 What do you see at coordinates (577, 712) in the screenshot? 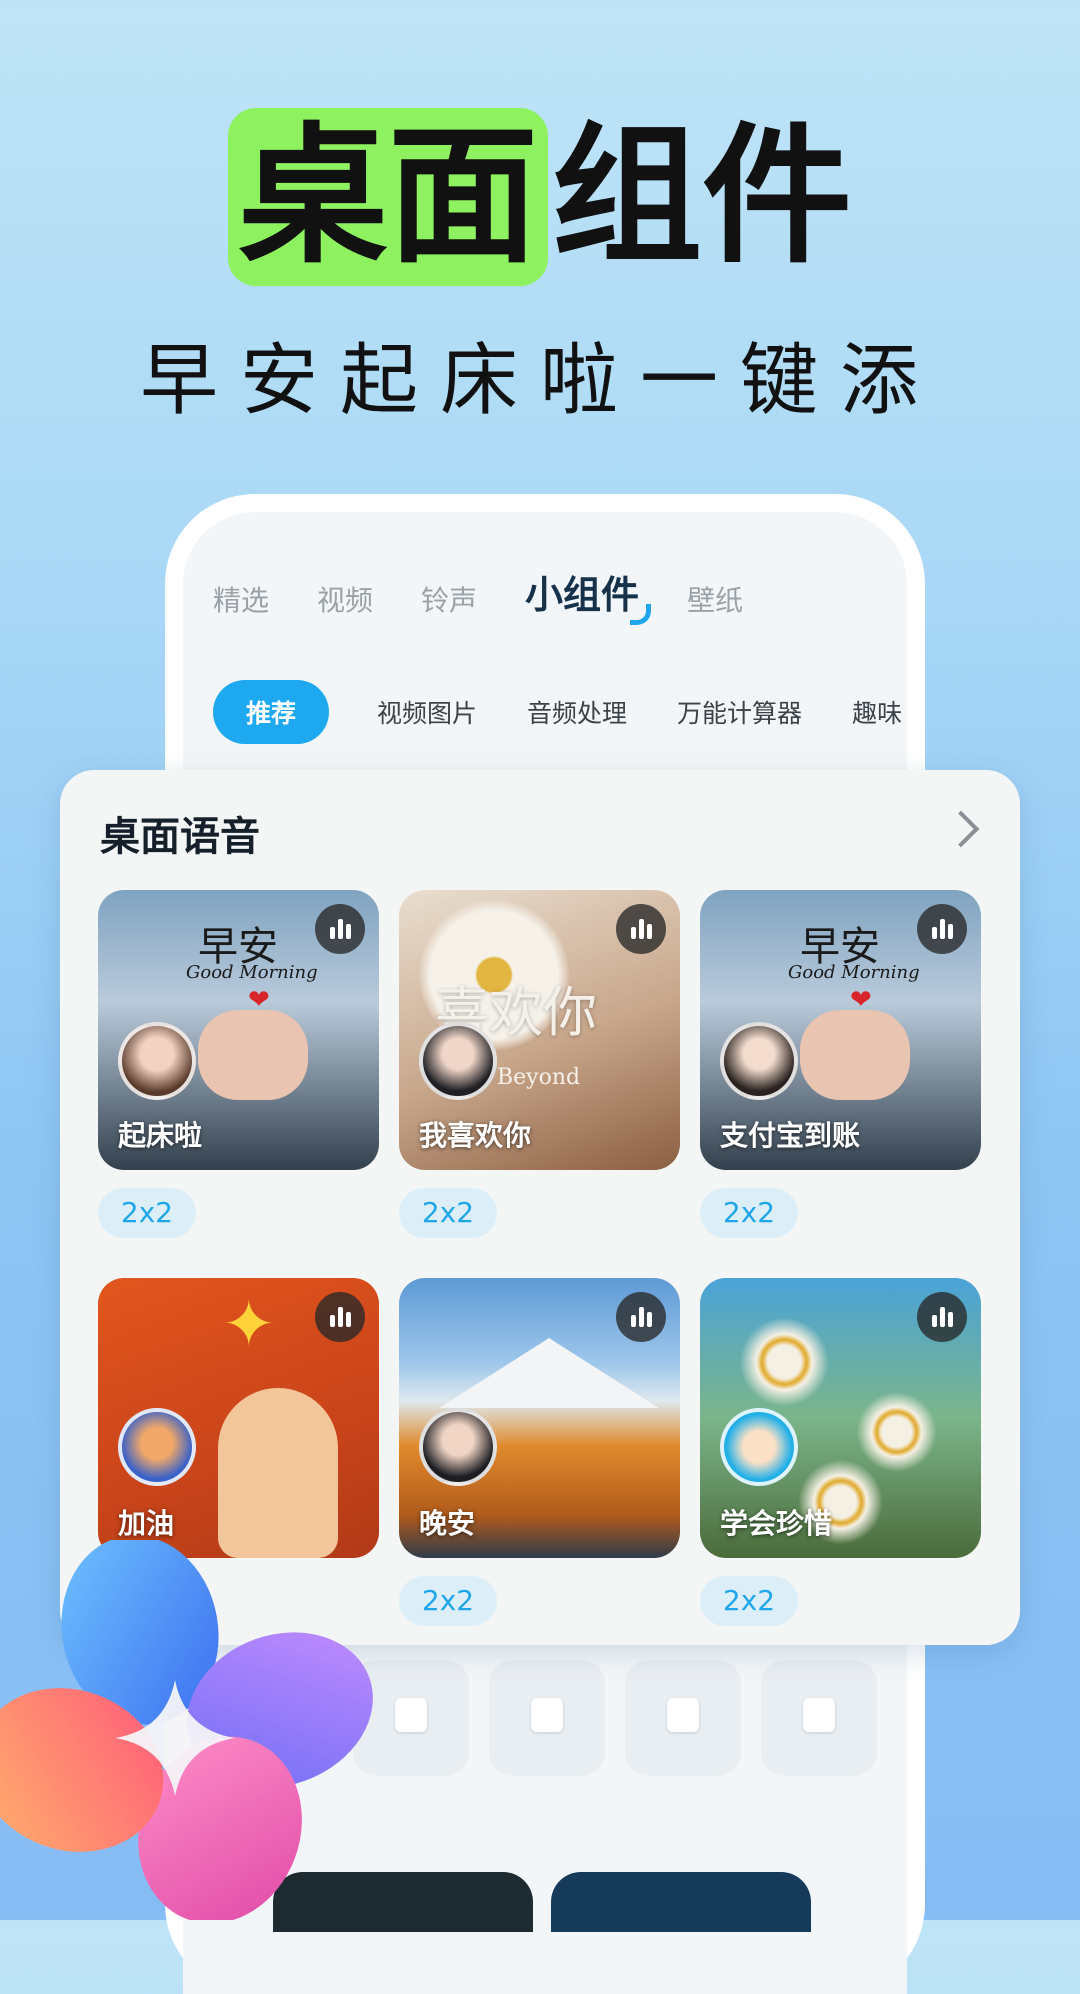
I see `category-audio: 音频处理` at bounding box center [577, 712].